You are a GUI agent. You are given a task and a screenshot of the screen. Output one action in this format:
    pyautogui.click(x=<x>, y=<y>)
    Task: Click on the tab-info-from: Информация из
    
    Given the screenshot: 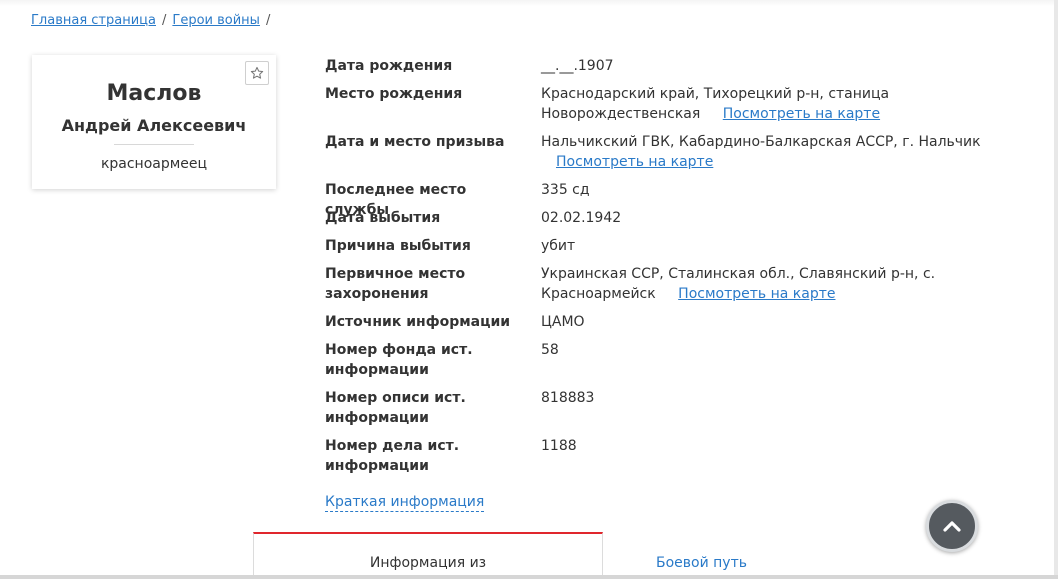 What is the action you would take?
    pyautogui.click(x=428, y=555)
    